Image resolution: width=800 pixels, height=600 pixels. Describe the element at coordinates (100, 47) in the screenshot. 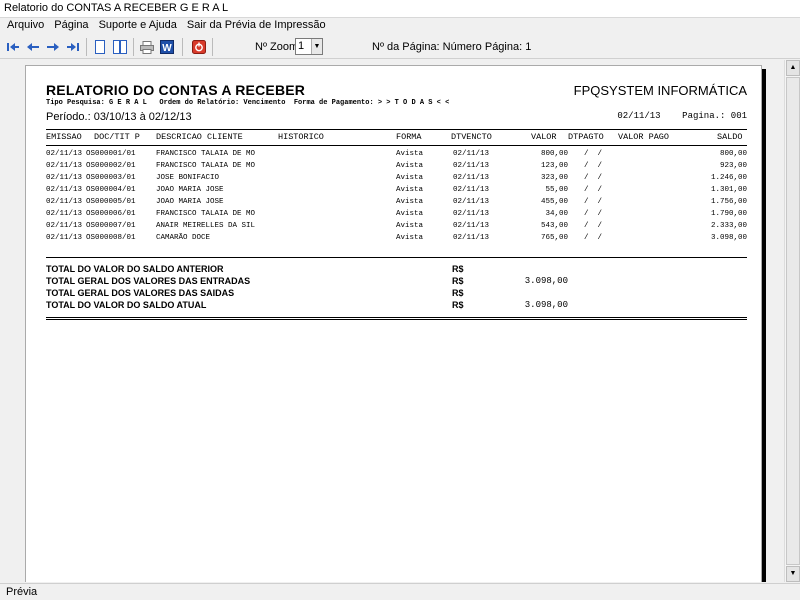

I see `single-page-icon` at that location.